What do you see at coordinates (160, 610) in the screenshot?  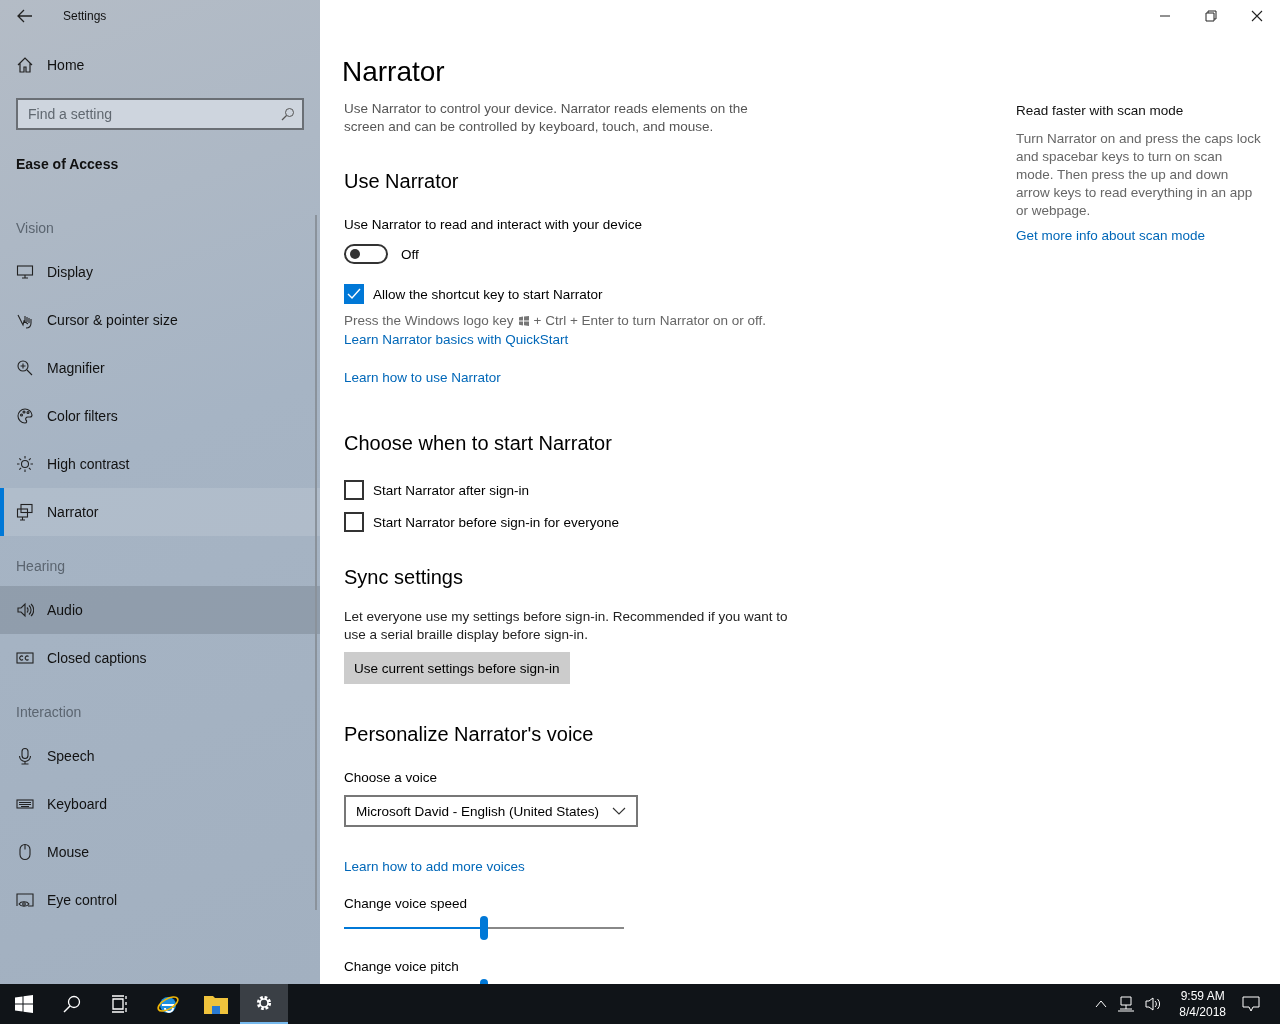 I see `nav-item: Audio` at bounding box center [160, 610].